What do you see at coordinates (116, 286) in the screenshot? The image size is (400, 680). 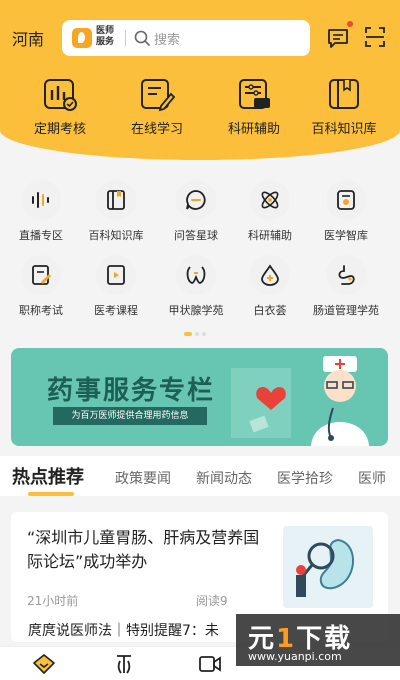 I see `grid-item-course: 医考课程` at bounding box center [116, 286].